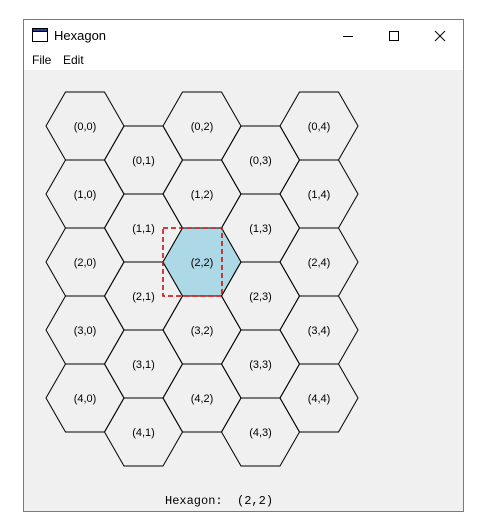 This screenshot has height=532, width=486. Describe the element at coordinates (202, 263) in the screenshot. I see `hex-cell-label: (2,2)` at that location.